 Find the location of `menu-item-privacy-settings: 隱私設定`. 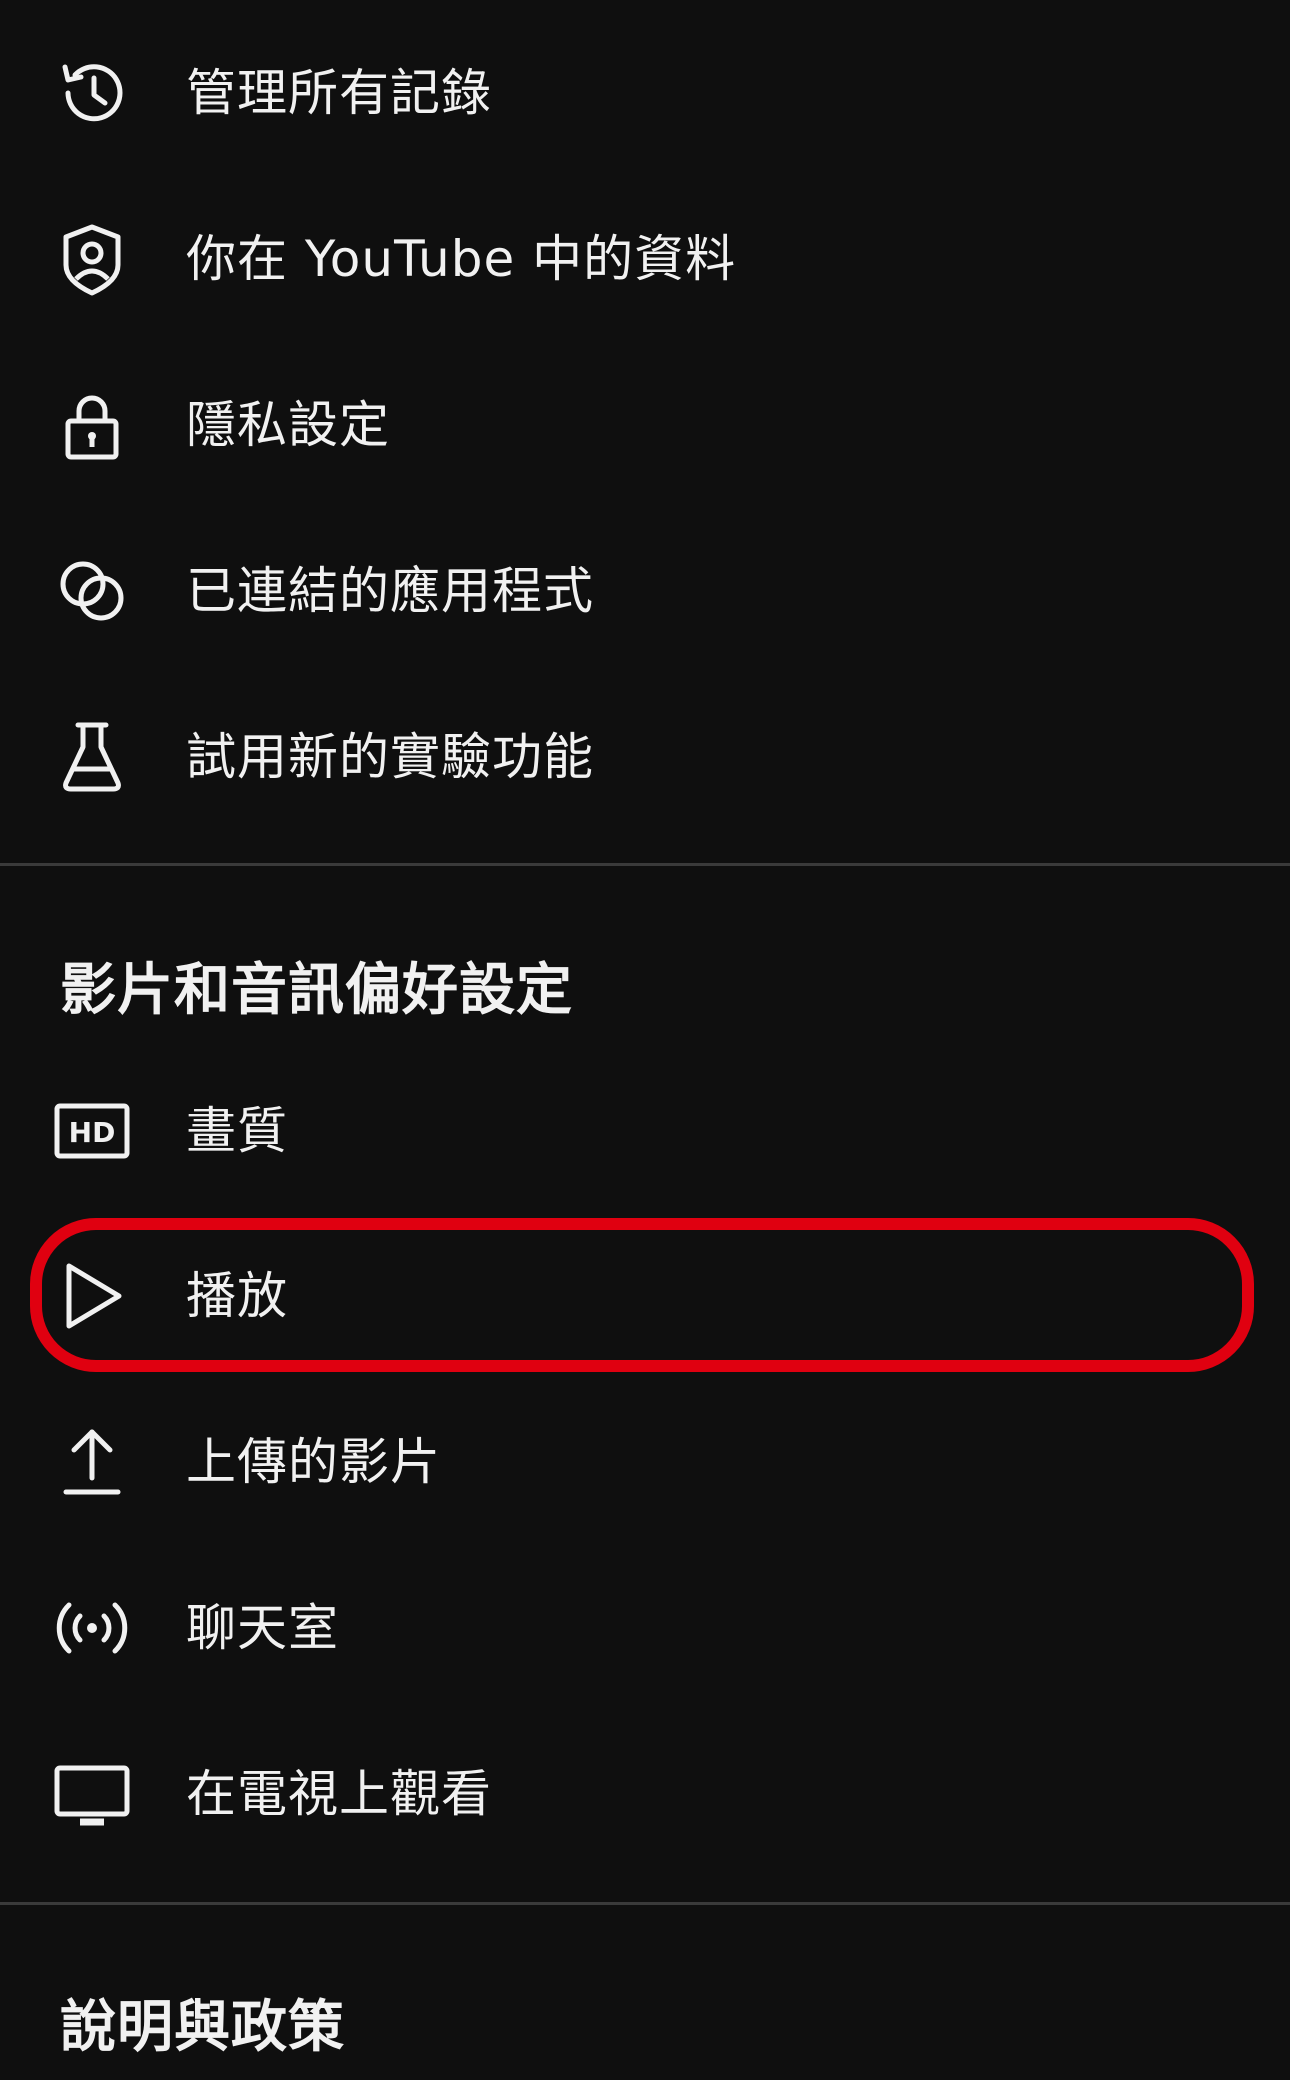

menu-item-privacy-settings: 隱私設定 is located at coordinates (645, 425).